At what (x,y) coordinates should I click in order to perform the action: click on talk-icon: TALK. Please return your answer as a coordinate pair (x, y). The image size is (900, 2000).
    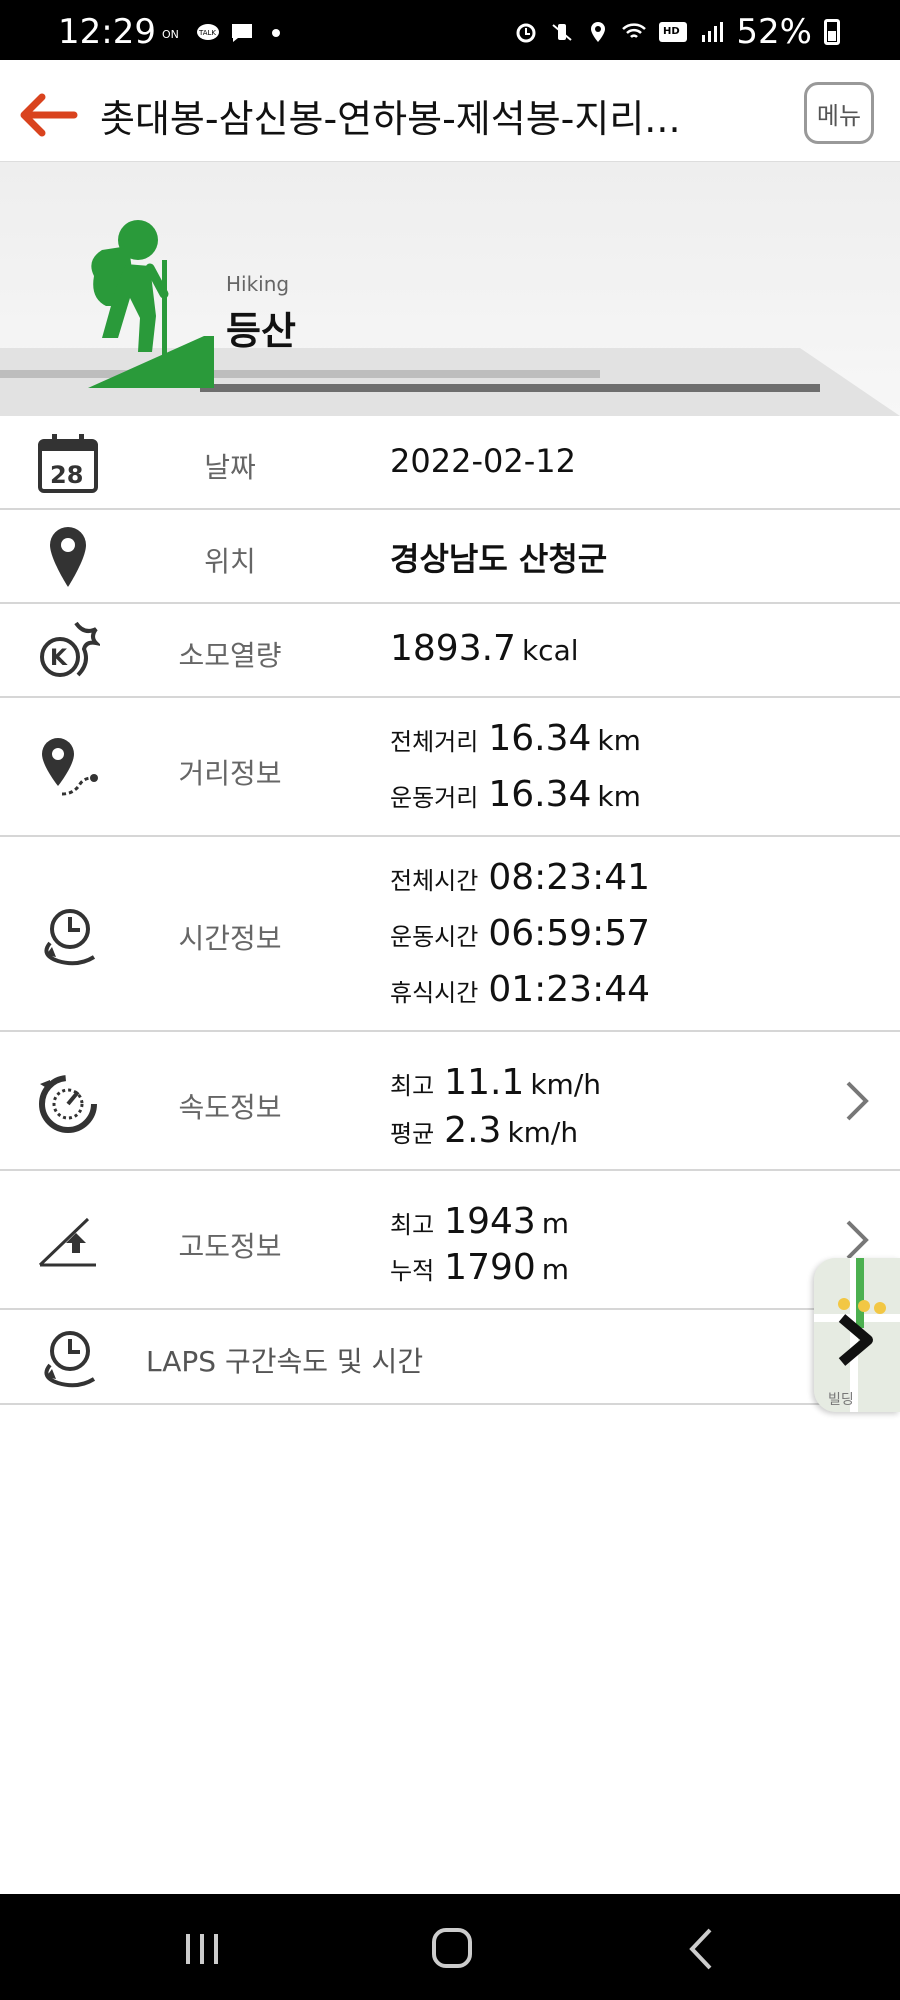
    Looking at the image, I should click on (208, 32).